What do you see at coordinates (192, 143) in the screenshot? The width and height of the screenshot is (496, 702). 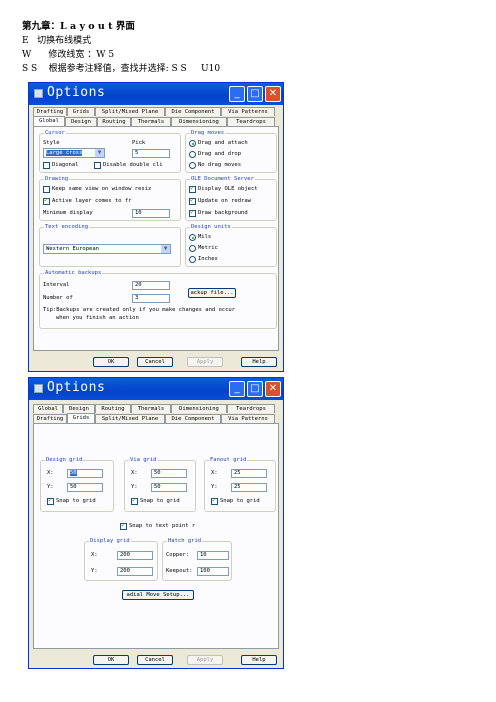 I see `drag-attach-radio` at bounding box center [192, 143].